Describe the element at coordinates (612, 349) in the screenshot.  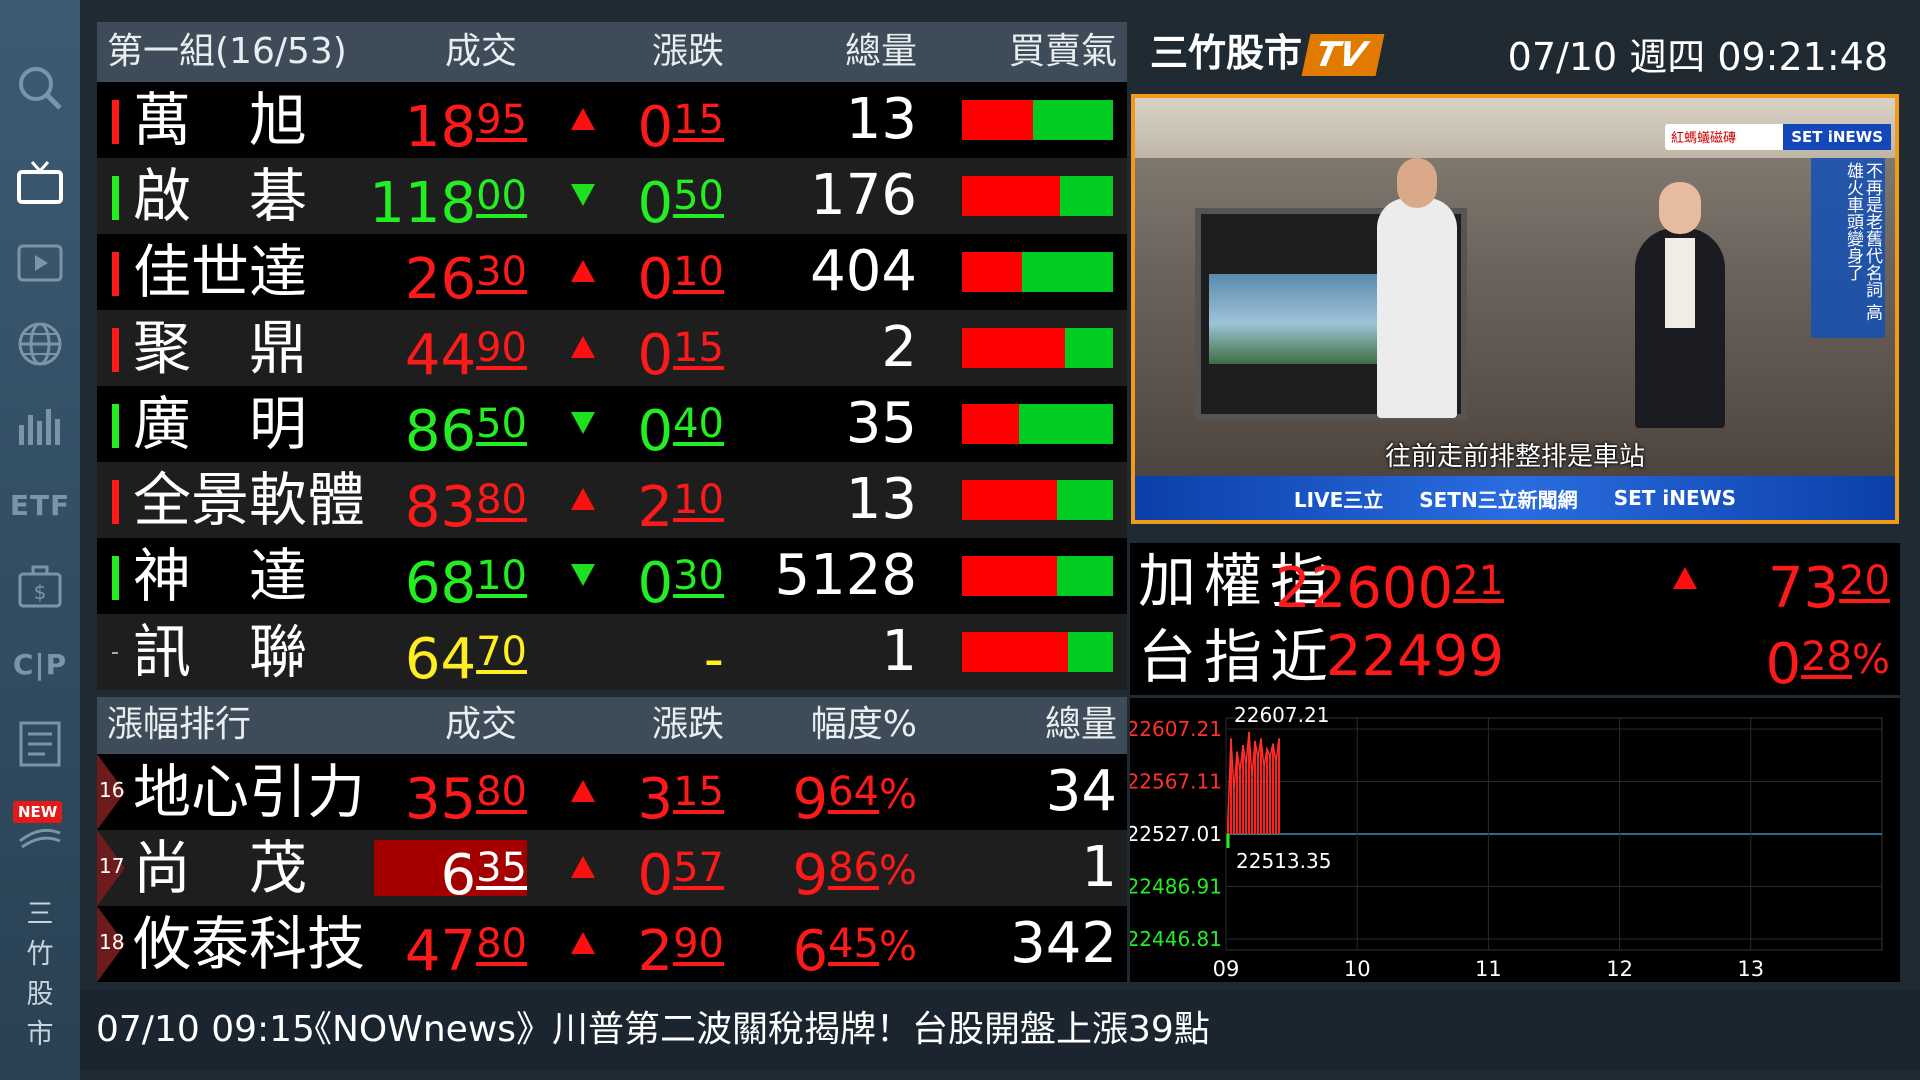
I see `watchlist-row: 聚 鼎 4490 015 2` at that location.